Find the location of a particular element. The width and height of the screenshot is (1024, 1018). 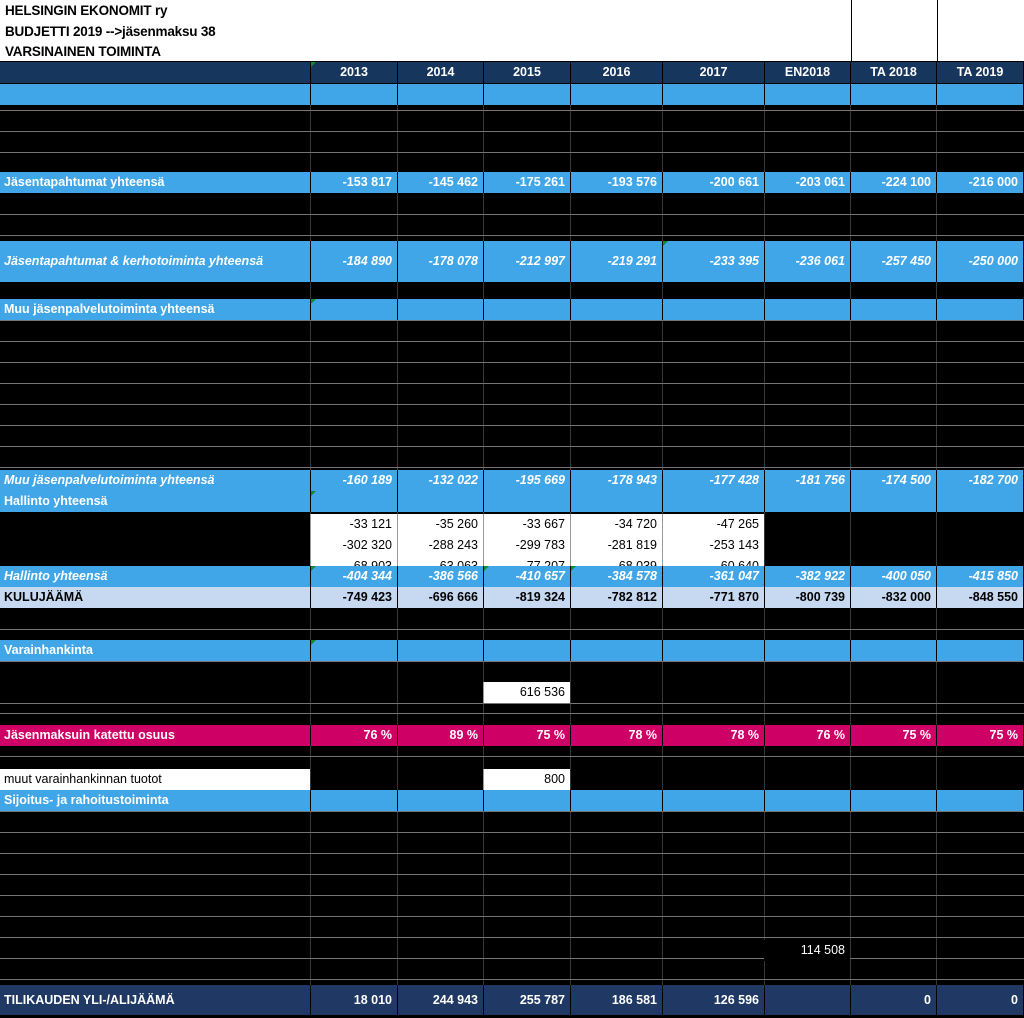

cell-jasentapahtumat_yhteensa-ta2019: -216 000 is located at coordinates (980, 182).